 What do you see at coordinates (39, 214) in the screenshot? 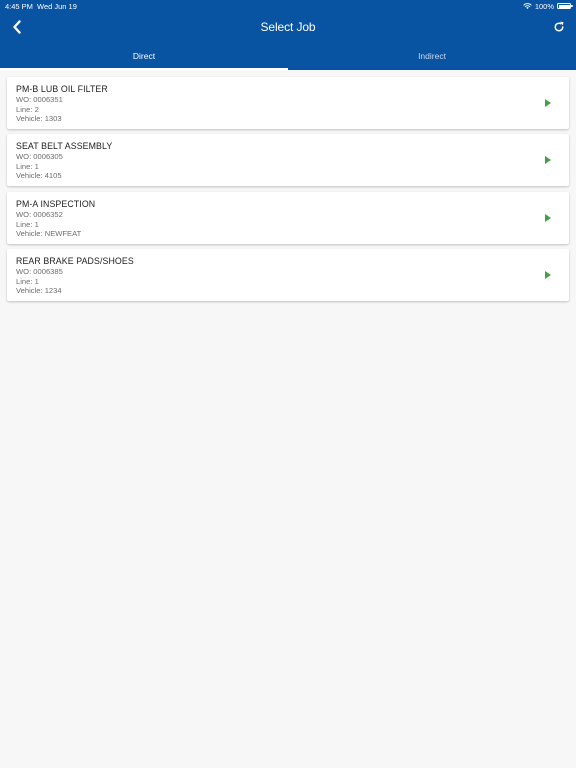
I see `job-work-order: WO: 0006352` at bounding box center [39, 214].